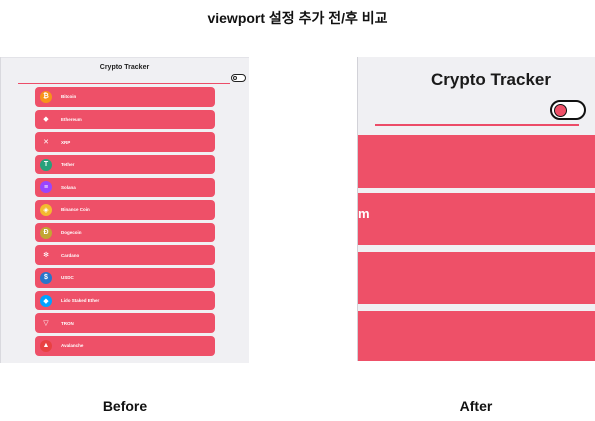  Describe the element at coordinates (364, 213) in the screenshot. I see `coin-card-label-fragment: m` at that location.